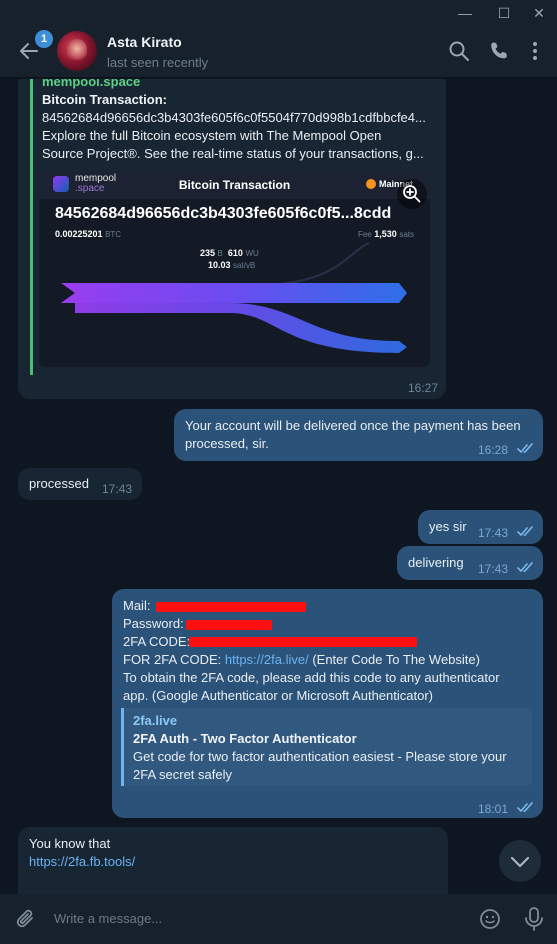 Image resolution: width=557 pixels, height=944 pixels. What do you see at coordinates (26, 919) in the screenshot?
I see `paperclip-icon` at bounding box center [26, 919].